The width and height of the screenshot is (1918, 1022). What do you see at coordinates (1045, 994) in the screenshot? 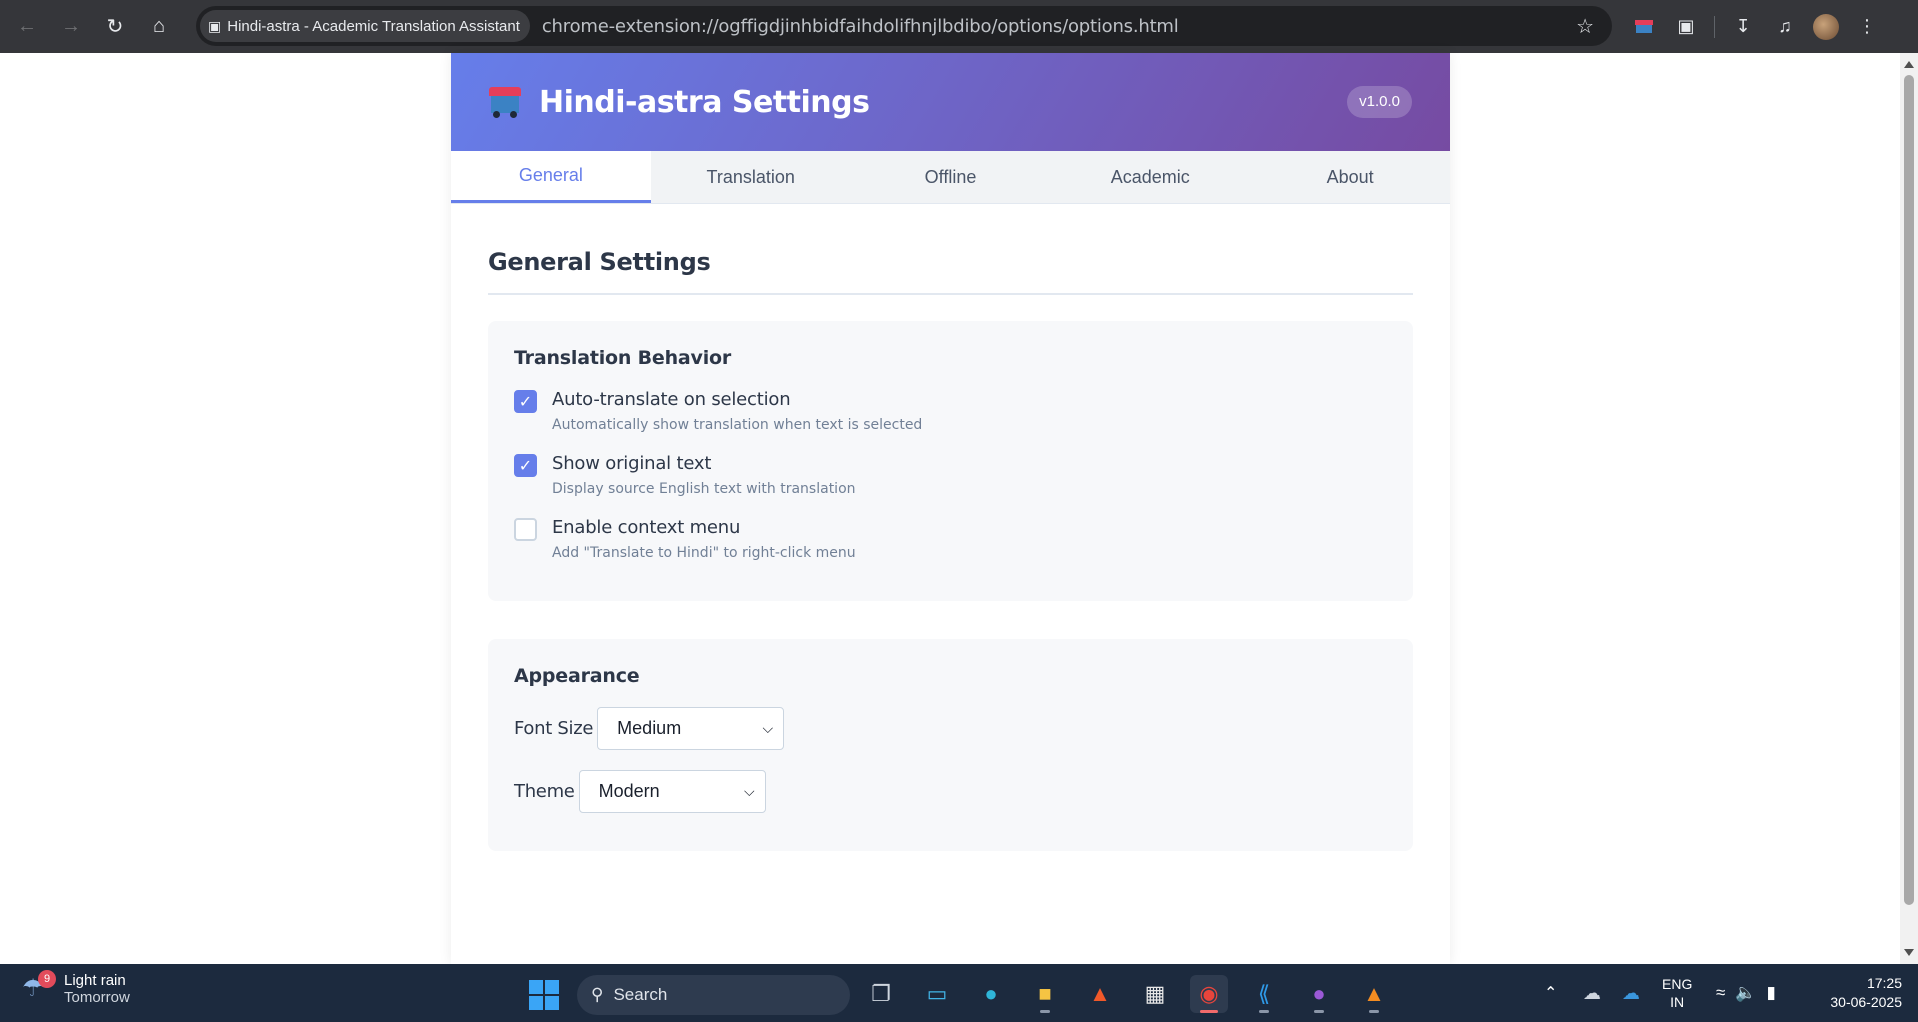
I see `file-explorer-icon: ■` at bounding box center [1045, 994].